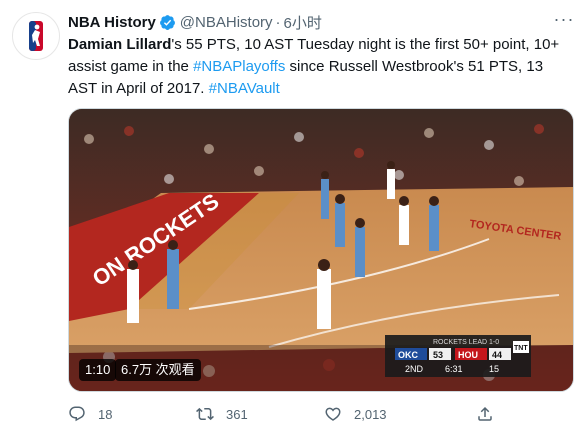 This screenshot has width=588, height=436. I want to click on tweet-actions: 18 361 2,013, so click(321, 414).